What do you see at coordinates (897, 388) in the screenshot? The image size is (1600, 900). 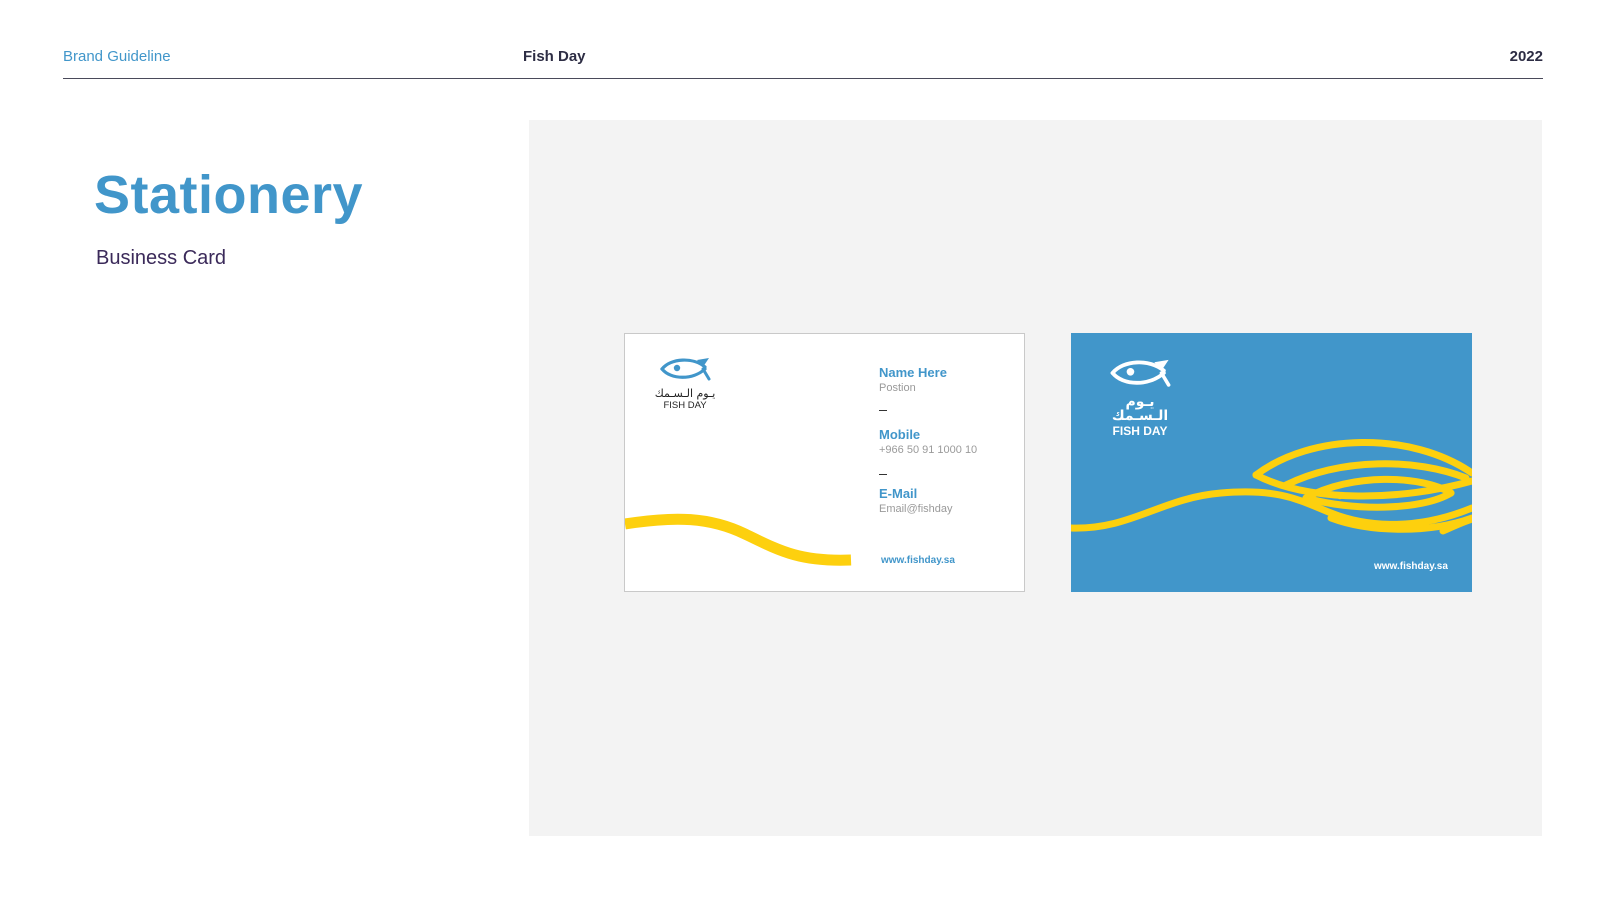 I see `position-label: Postion` at bounding box center [897, 388].